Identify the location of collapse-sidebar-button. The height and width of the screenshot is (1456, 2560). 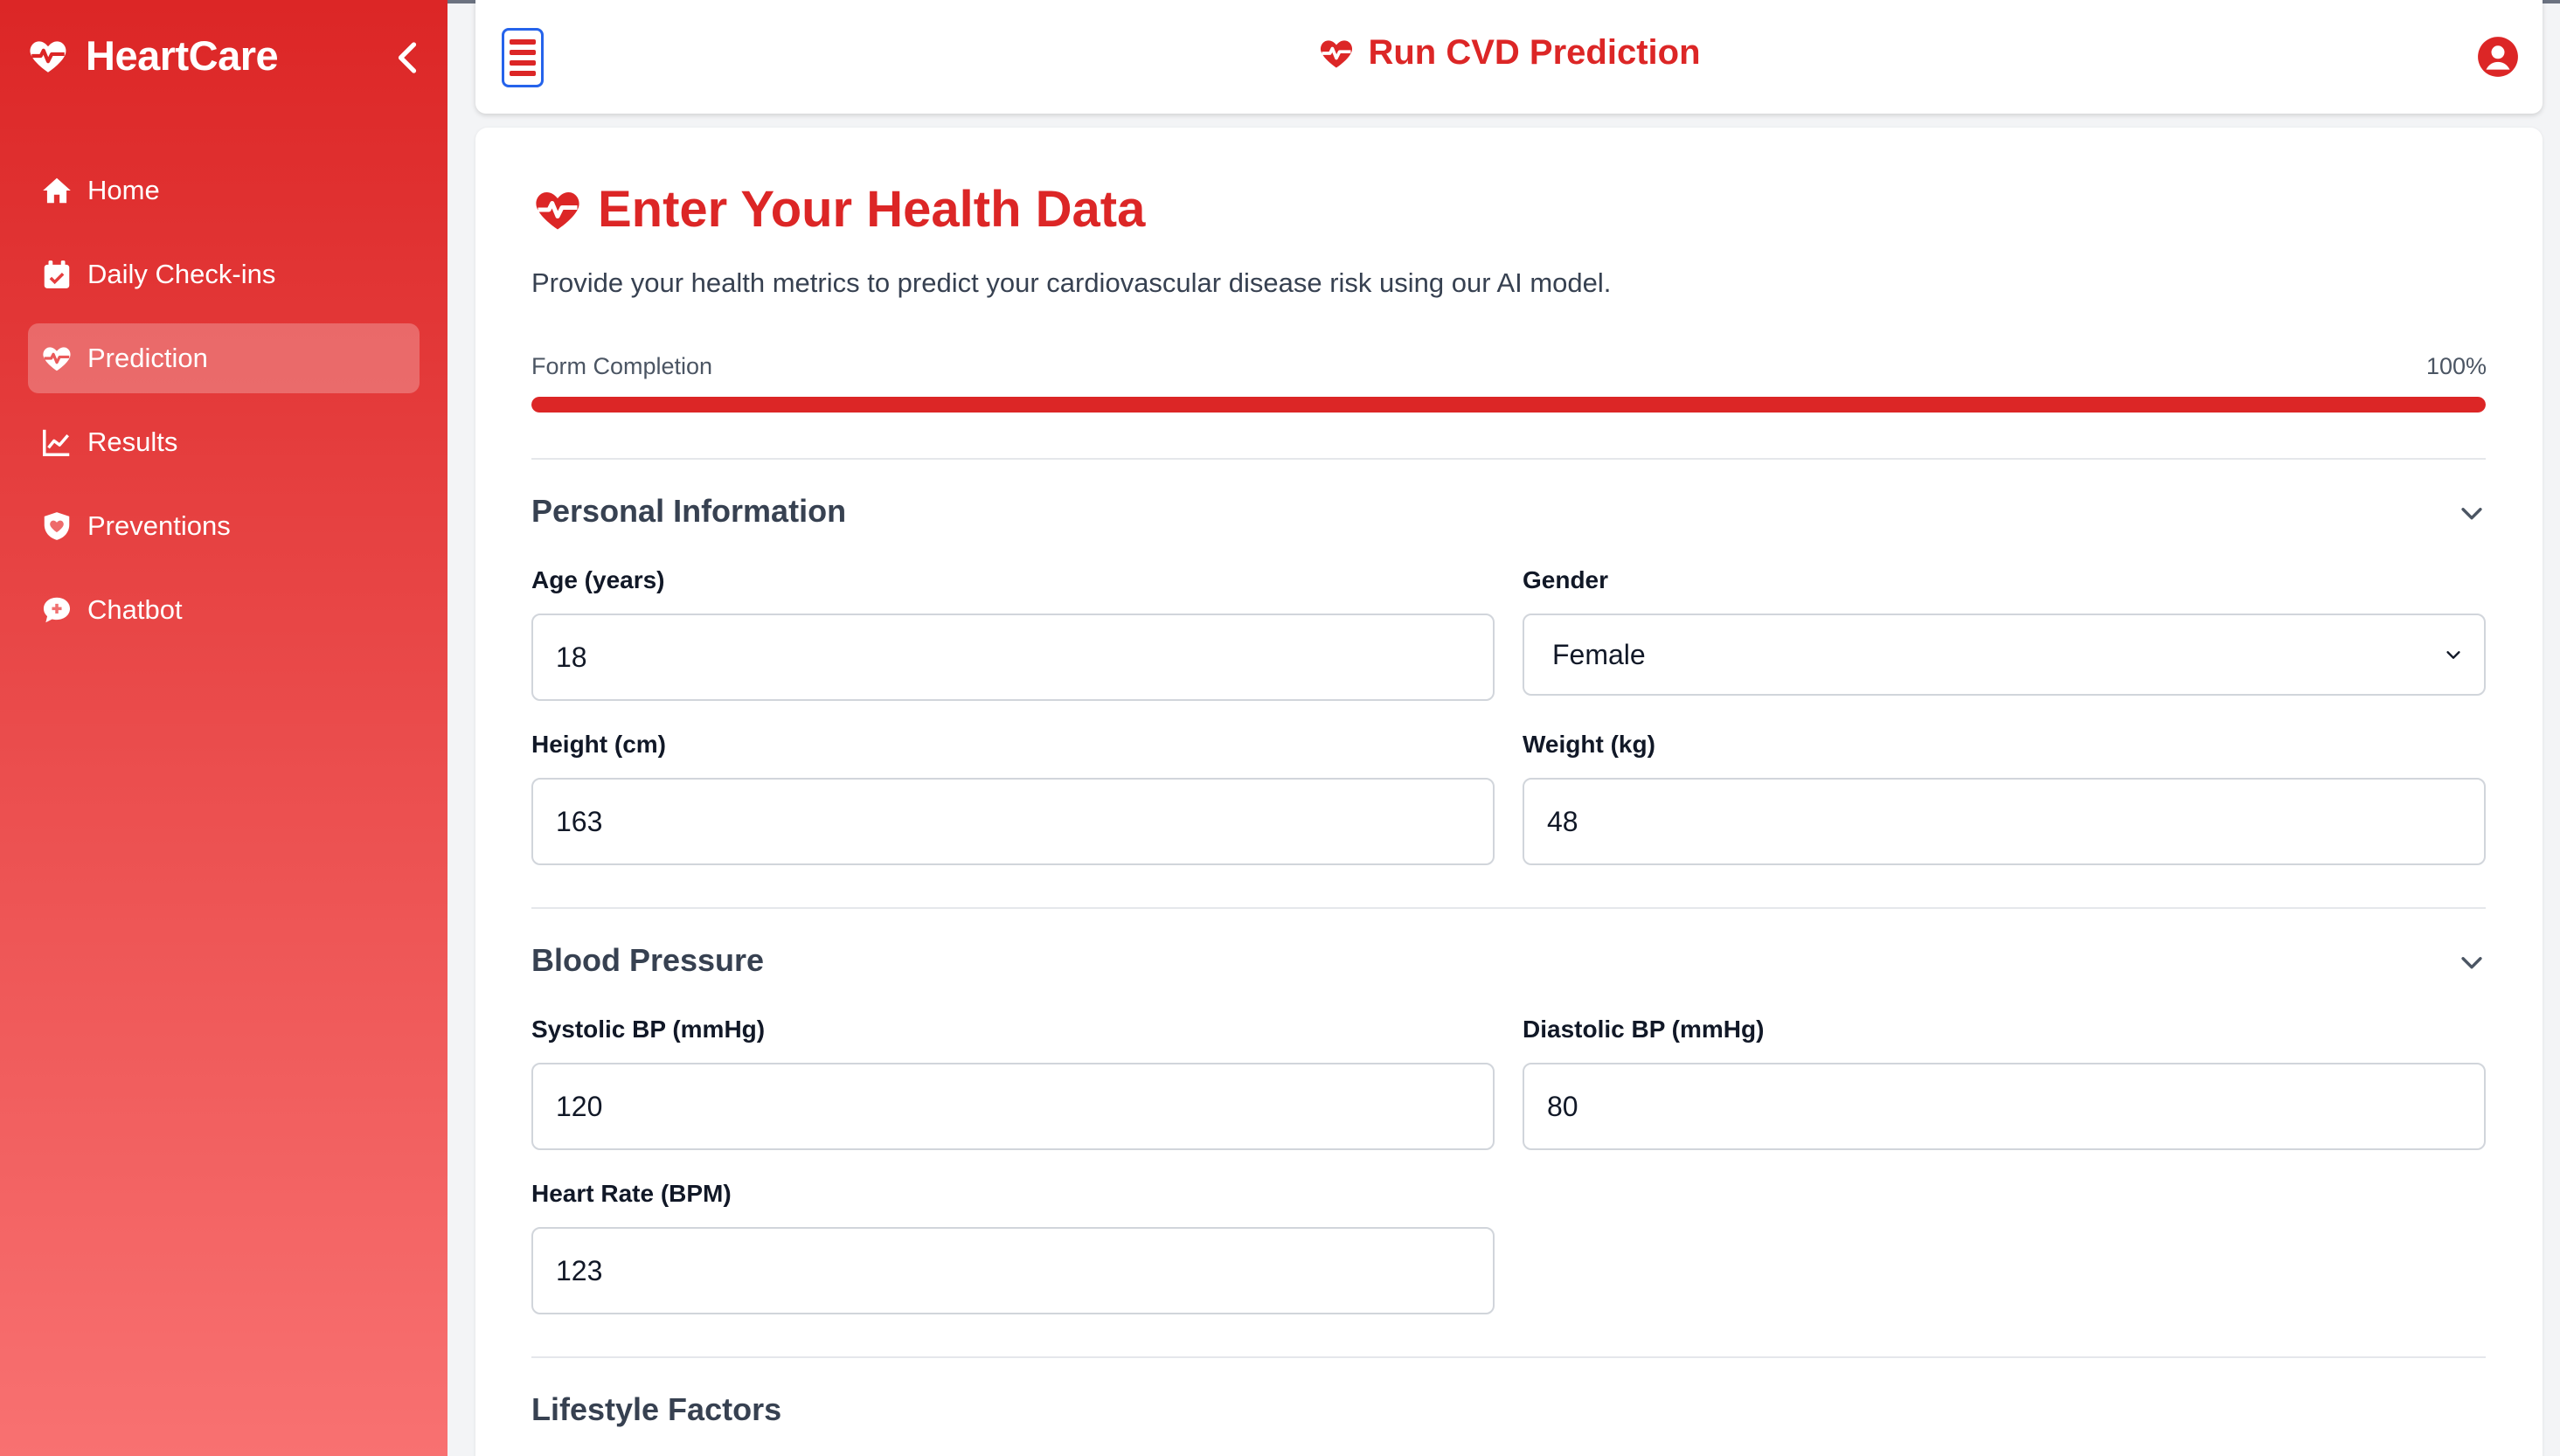
(407, 57).